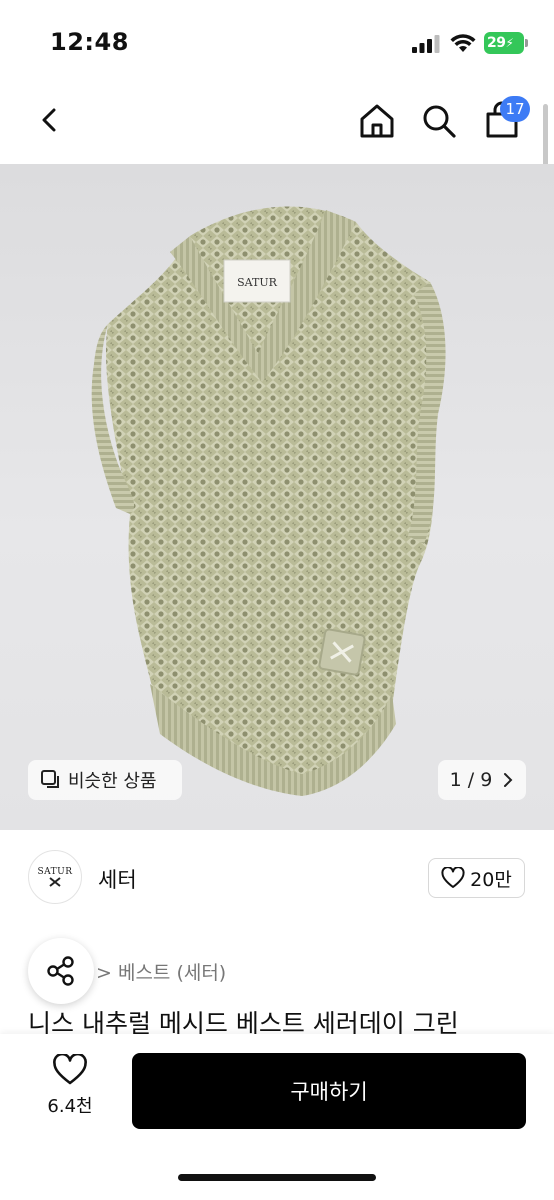  What do you see at coordinates (329, 1091) in the screenshot?
I see `buy-button: 구매하기` at bounding box center [329, 1091].